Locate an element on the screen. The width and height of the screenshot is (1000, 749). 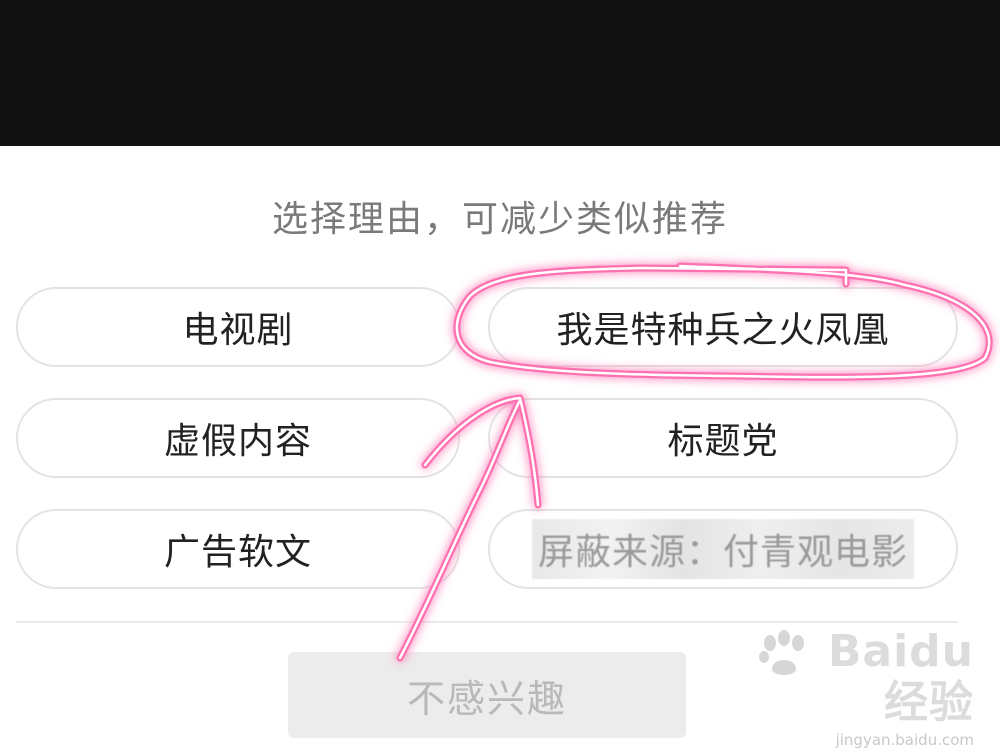
watermark-brand: Baidu经验 is located at coordinates (900, 677).